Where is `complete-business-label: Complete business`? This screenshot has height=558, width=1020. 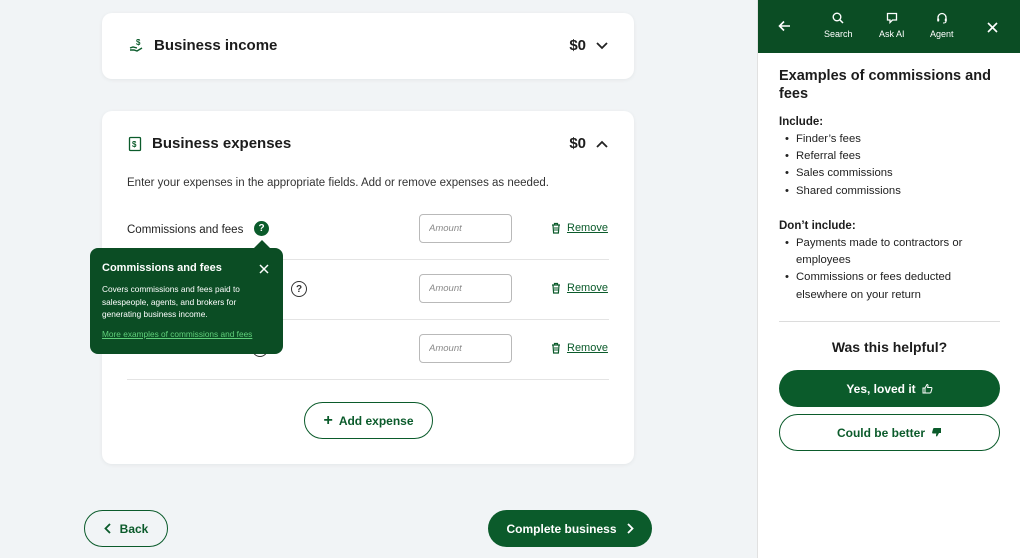 complete-business-label: Complete business is located at coordinates (561, 528).